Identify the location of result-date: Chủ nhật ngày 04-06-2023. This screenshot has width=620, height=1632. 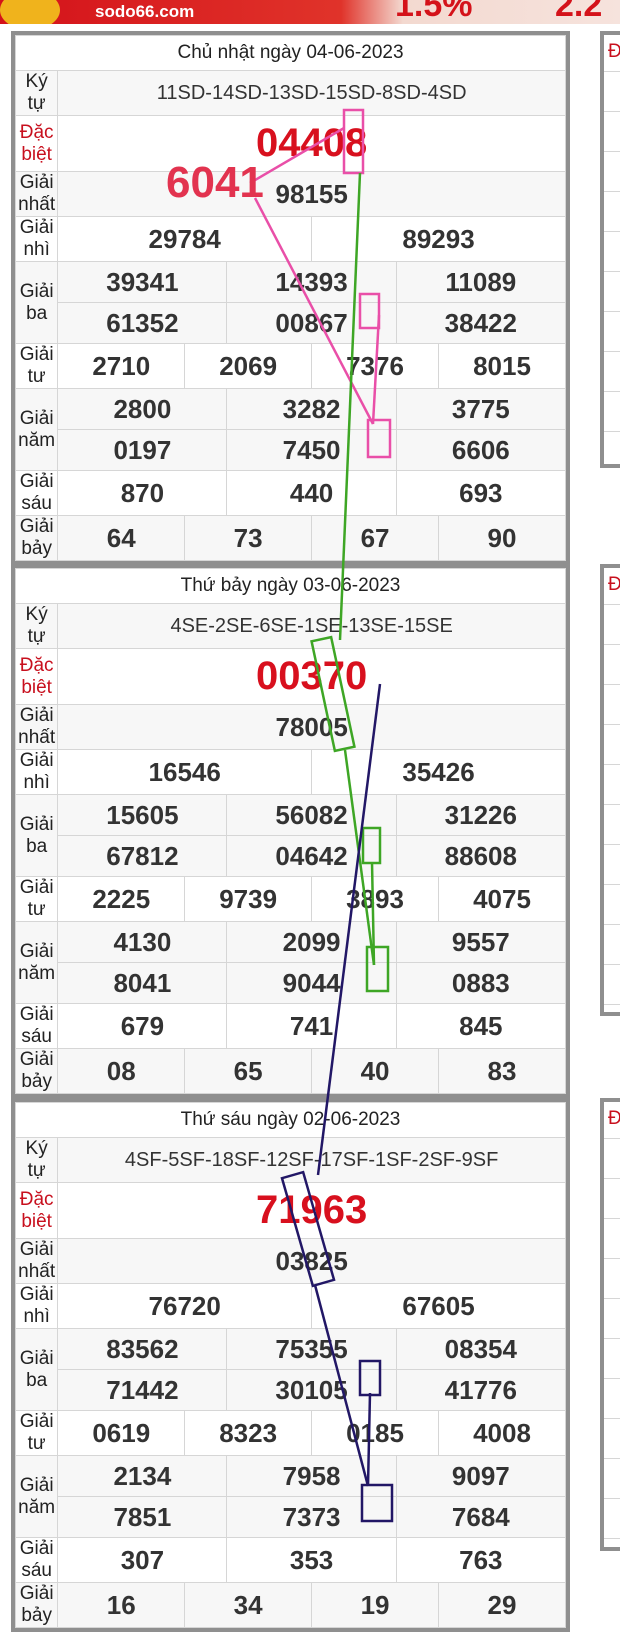
(290, 53).